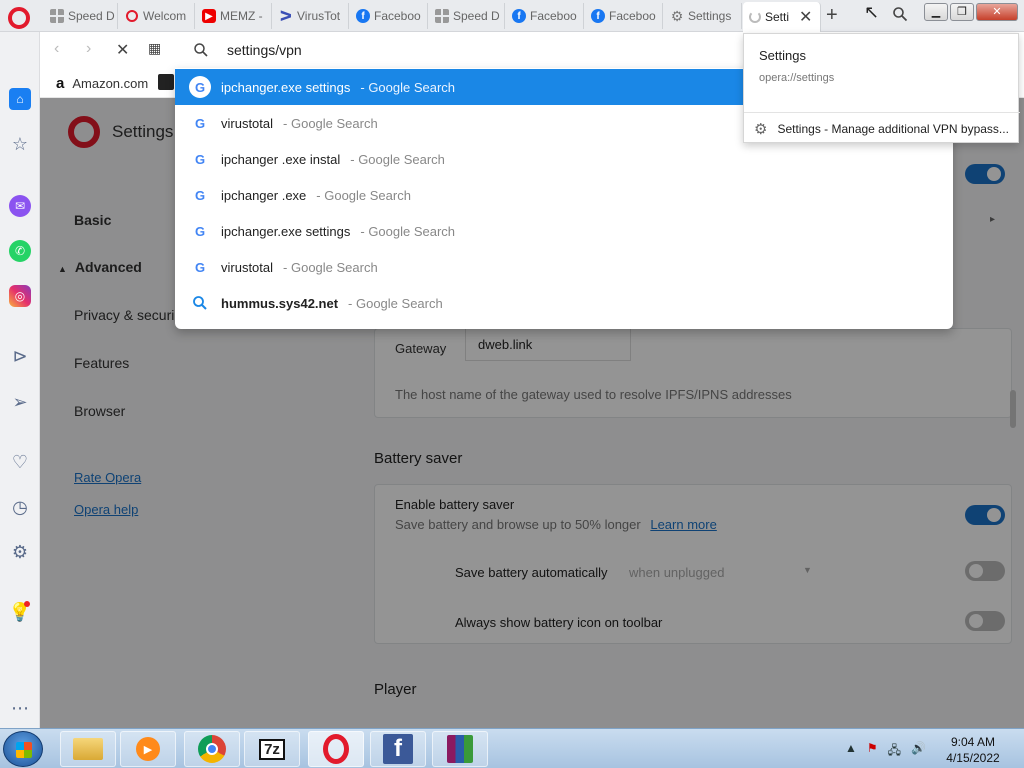  I want to click on gear-icon: ⚙, so click(677, 15).